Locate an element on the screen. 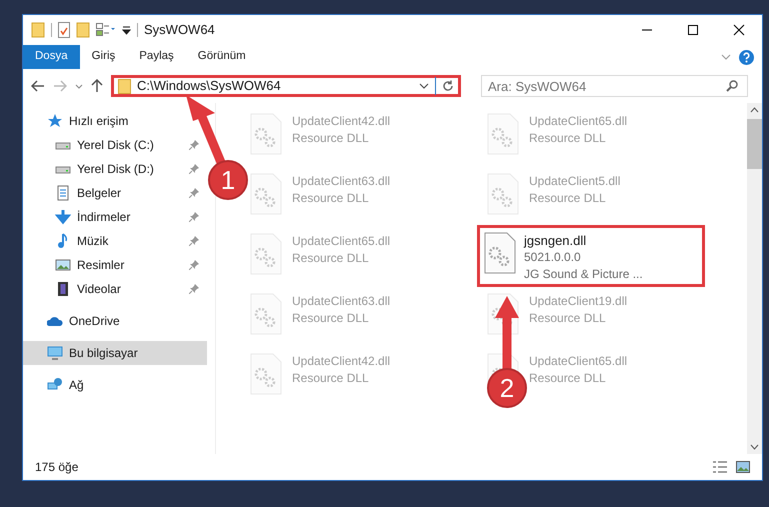  sidebar-item: OneDrive is located at coordinates (75, 321).